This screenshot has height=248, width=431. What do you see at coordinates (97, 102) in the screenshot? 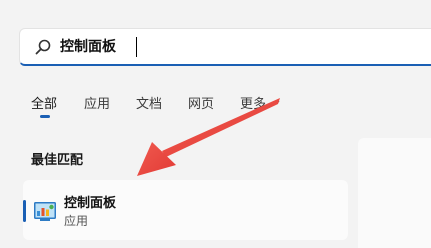
I see `tab-apps: 应用` at bounding box center [97, 102].